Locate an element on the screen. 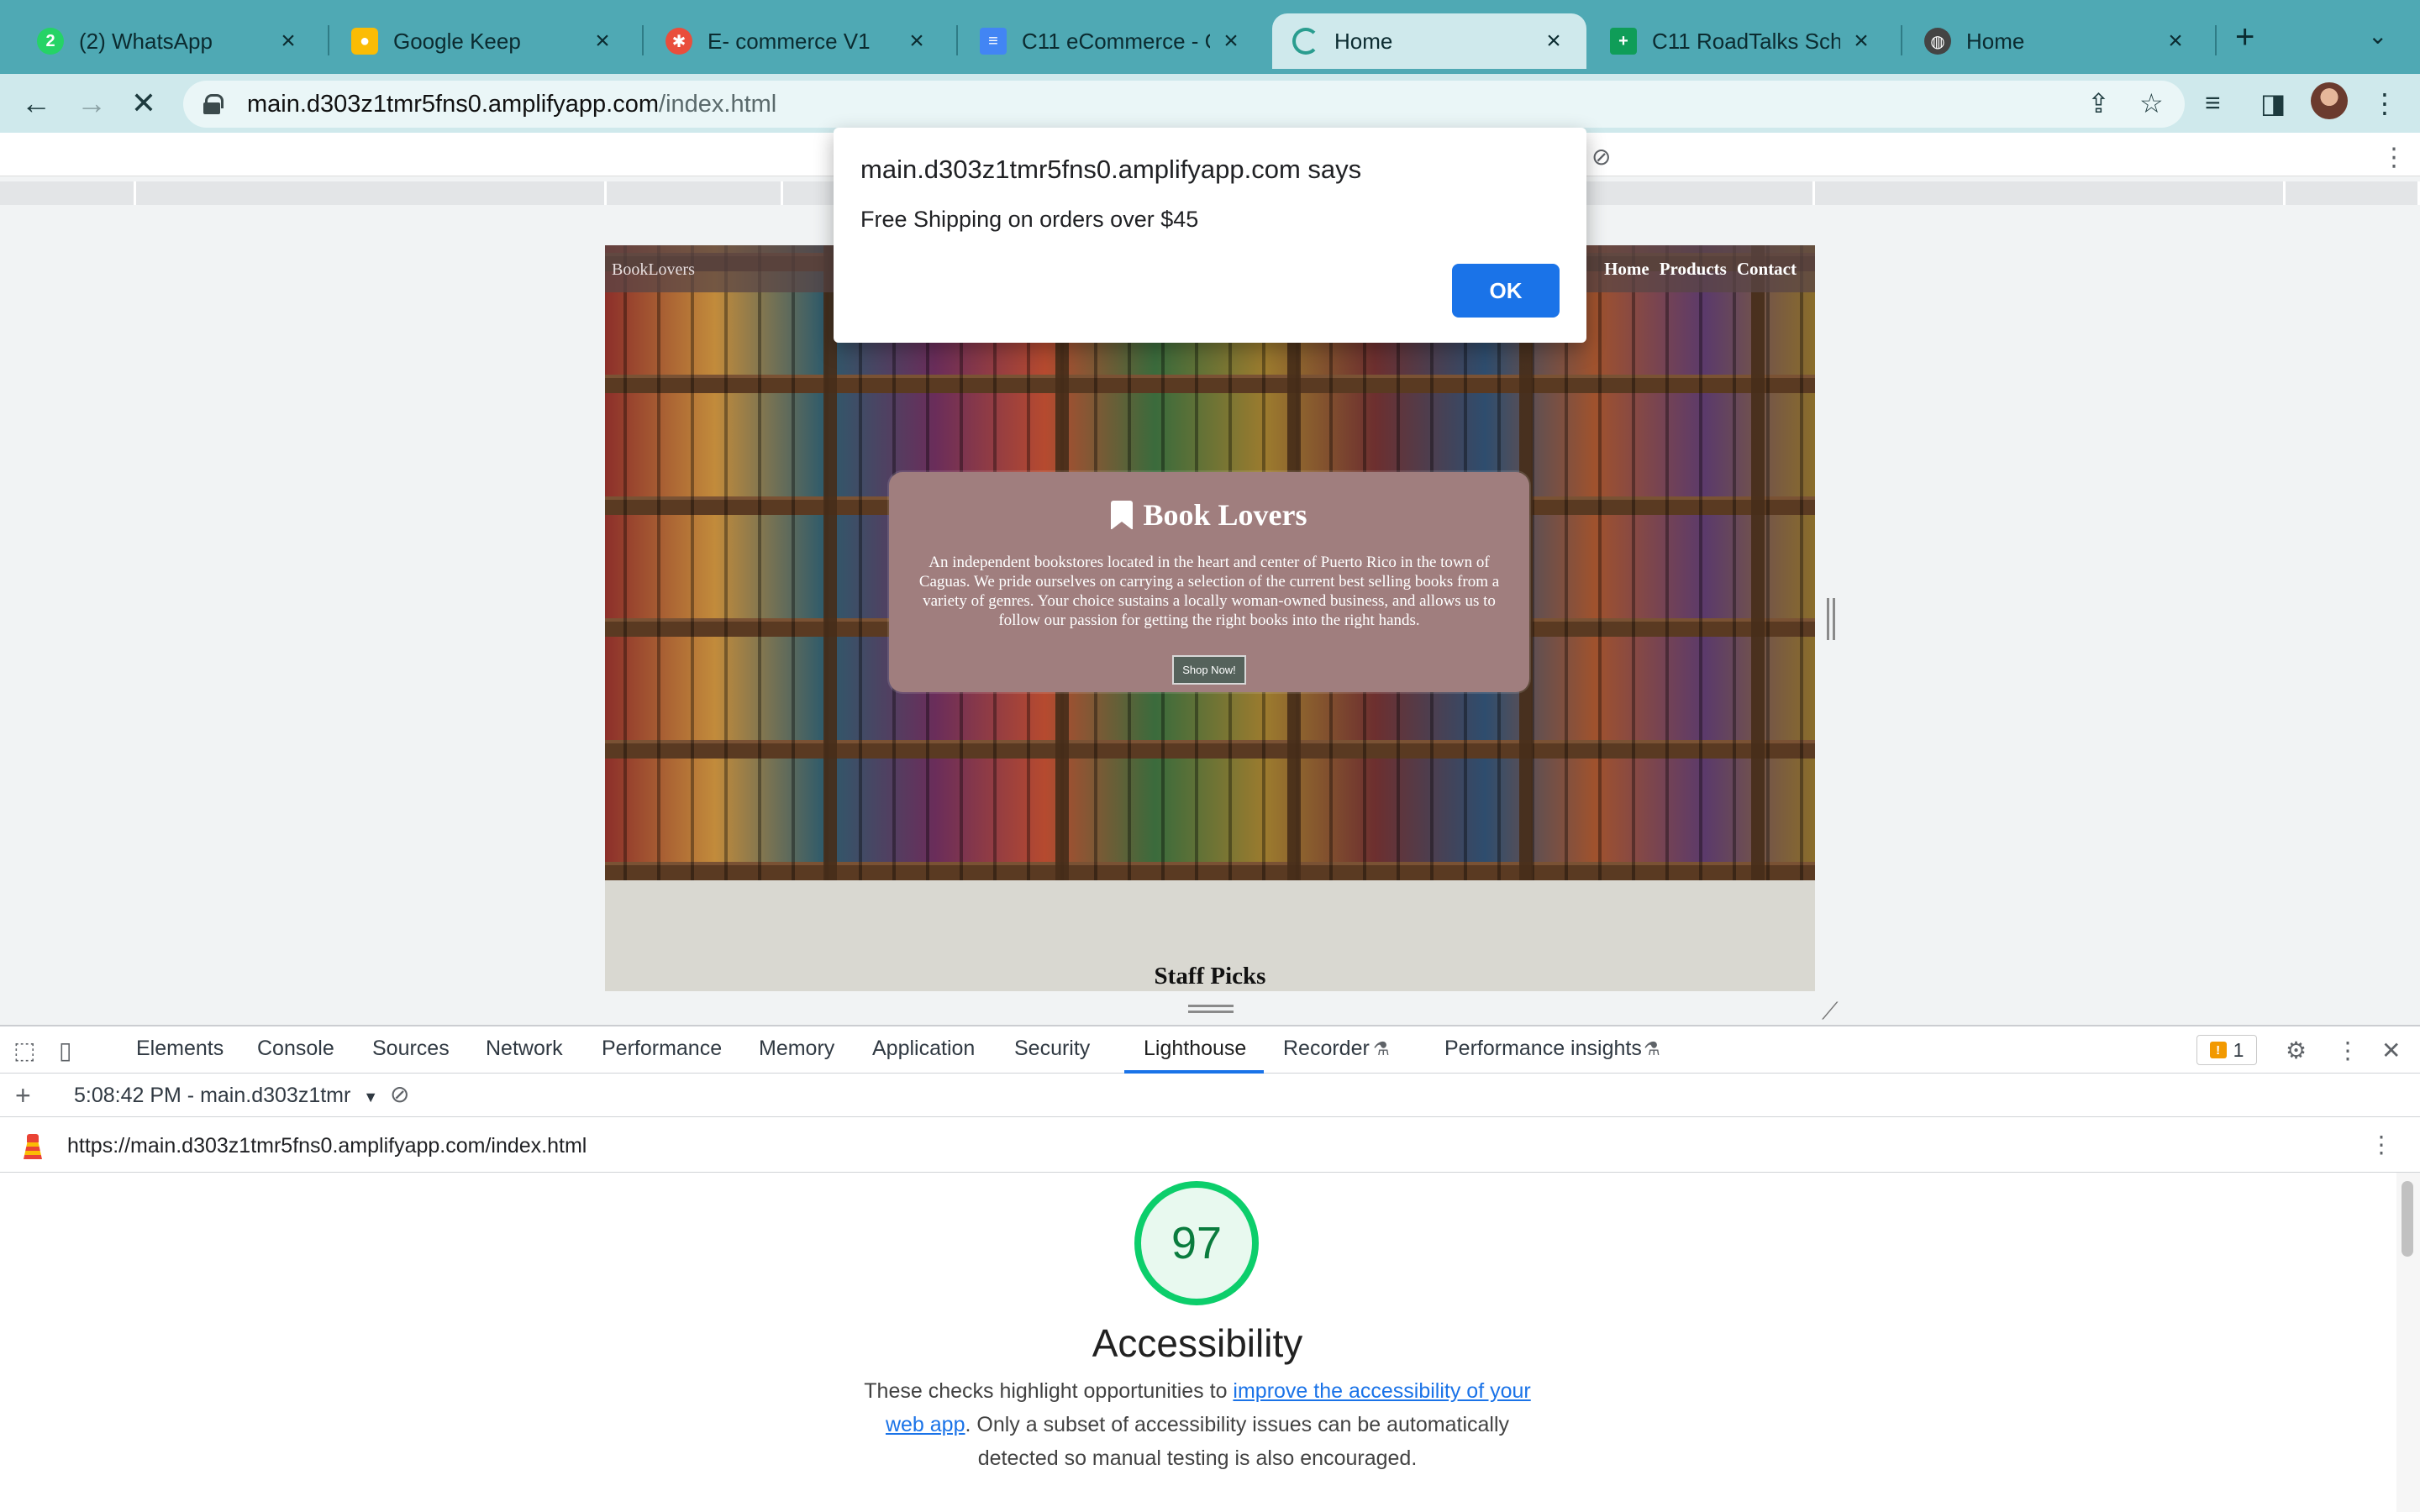  rotate-icon: ⊘ is located at coordinates (1601, 157).